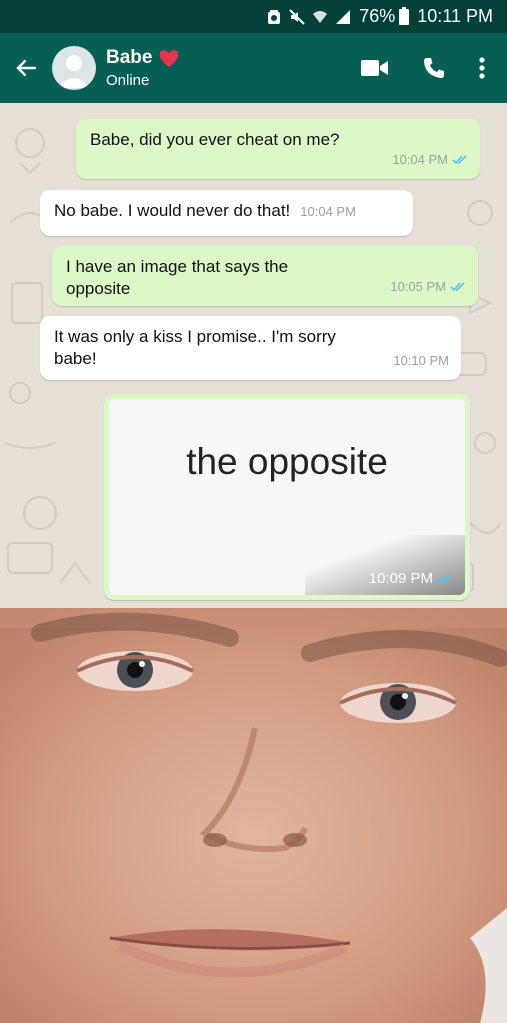  I want to click on more-vert-icon, so click(482, 68).